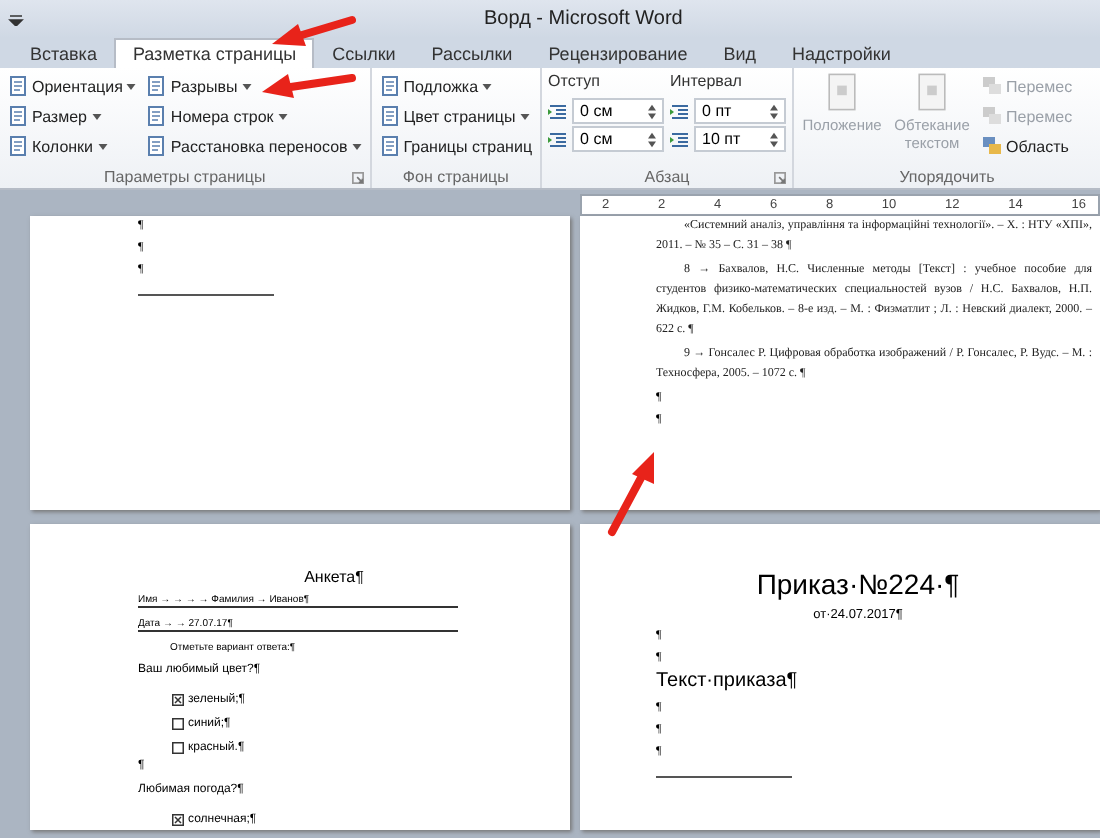 Image resolution: width=1100 pixels, height=838 pixels. Describe the element at coordinates (728, 683) in the screenshot. I see `body-text: Текст·приказа¶` at that location.